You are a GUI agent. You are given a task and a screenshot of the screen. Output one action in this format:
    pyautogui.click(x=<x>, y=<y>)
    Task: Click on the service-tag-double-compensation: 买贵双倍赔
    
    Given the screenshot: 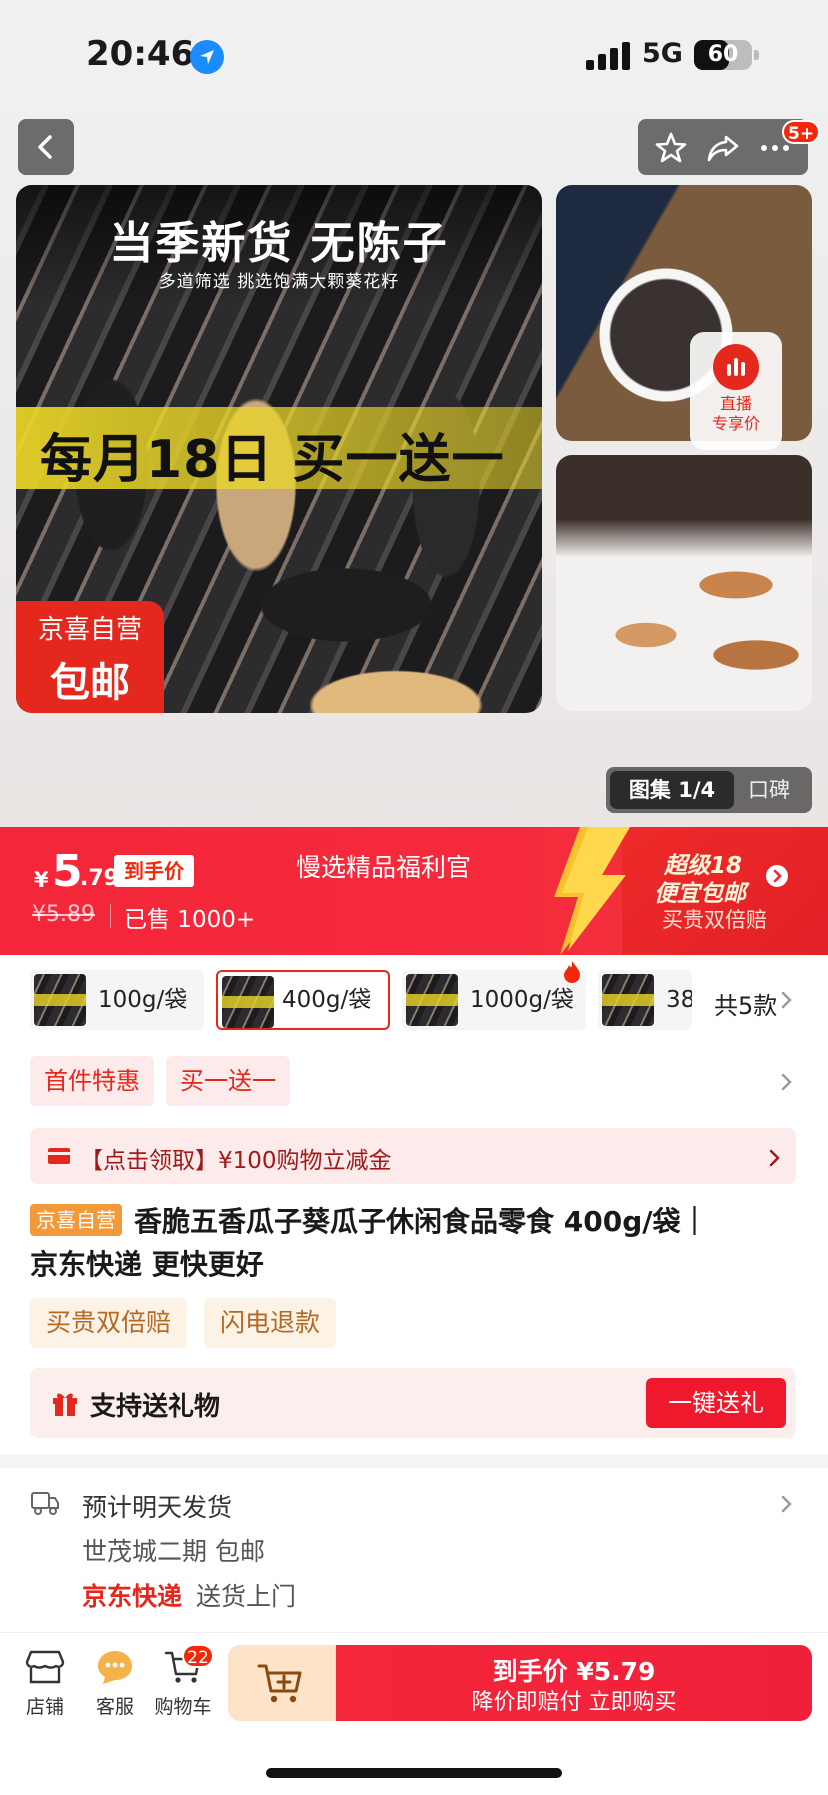 What is the action you would take?
    pyautogui.click(x=109, y=1323)
    